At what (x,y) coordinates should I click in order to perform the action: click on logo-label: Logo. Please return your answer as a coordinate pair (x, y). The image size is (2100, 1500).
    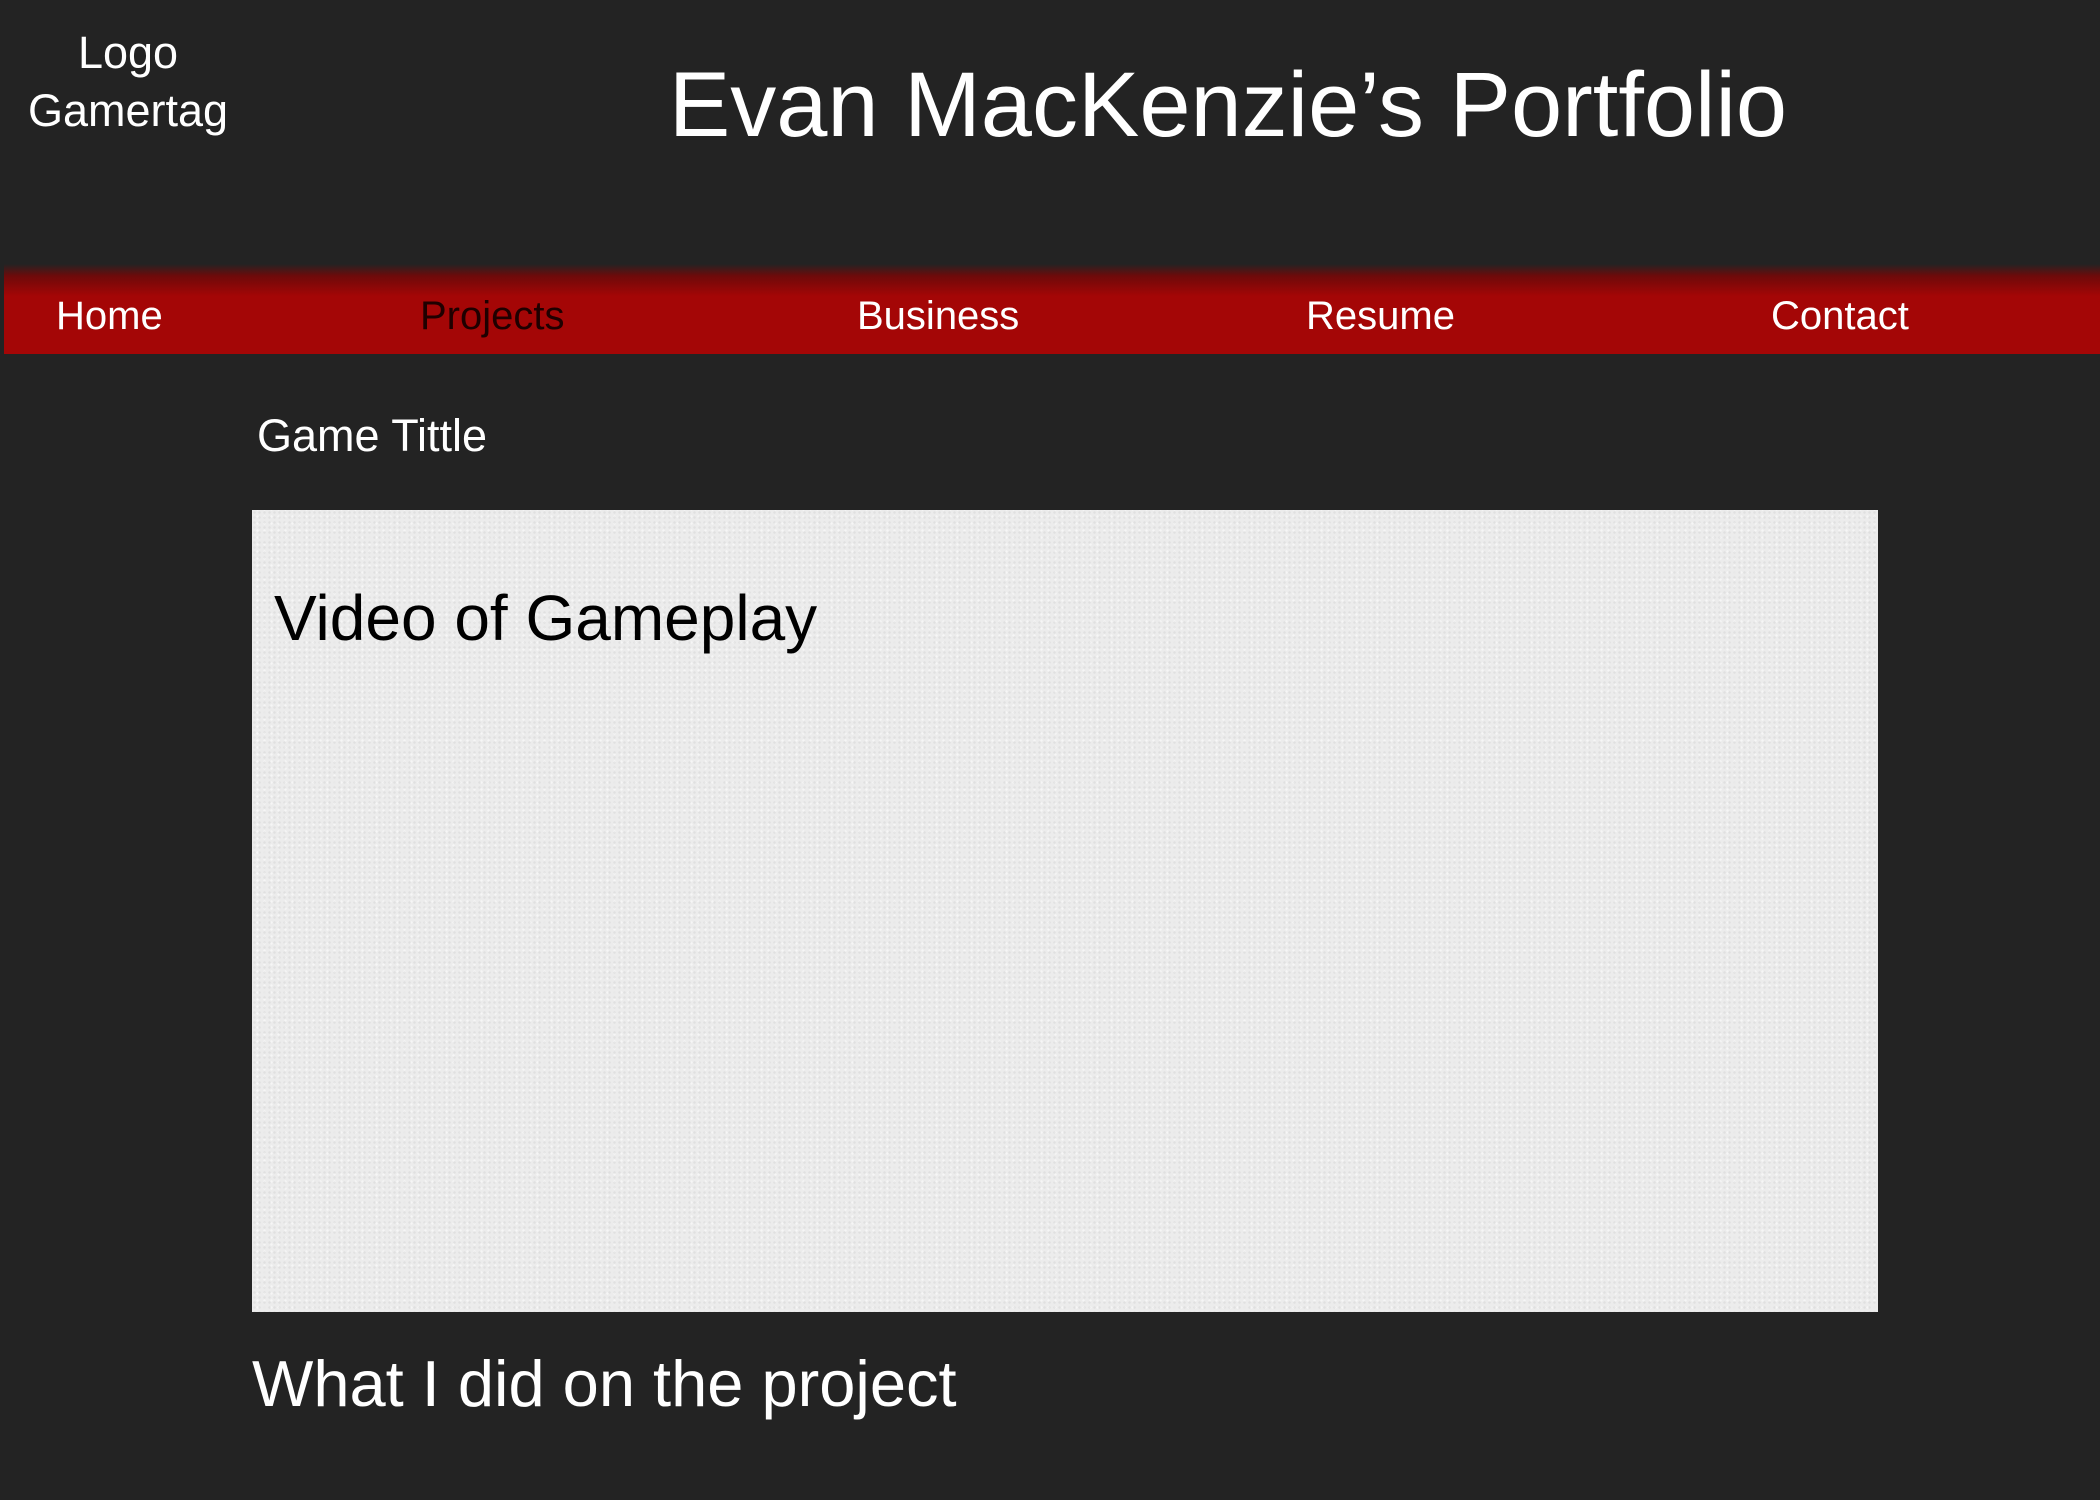
    Looking at the image, I should click on (128, 52).